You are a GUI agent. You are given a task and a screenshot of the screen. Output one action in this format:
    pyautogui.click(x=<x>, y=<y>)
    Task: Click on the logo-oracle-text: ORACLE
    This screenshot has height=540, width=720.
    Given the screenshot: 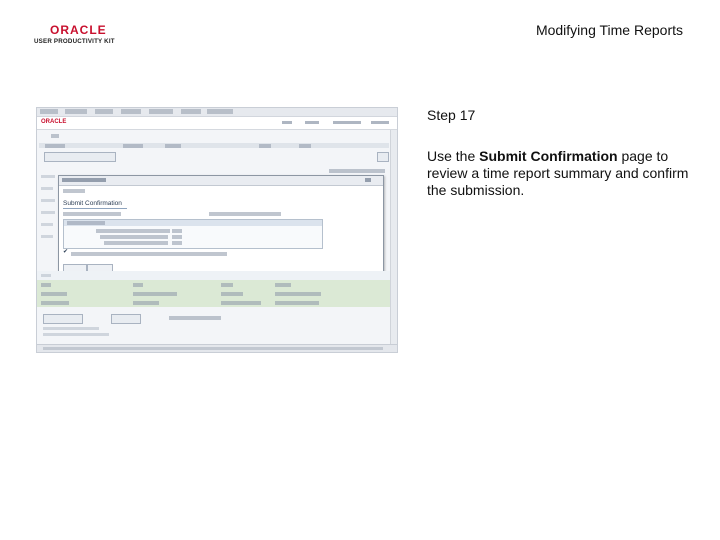 What is the action you would take?
    pyautogui.click(x=78, y=30)
    